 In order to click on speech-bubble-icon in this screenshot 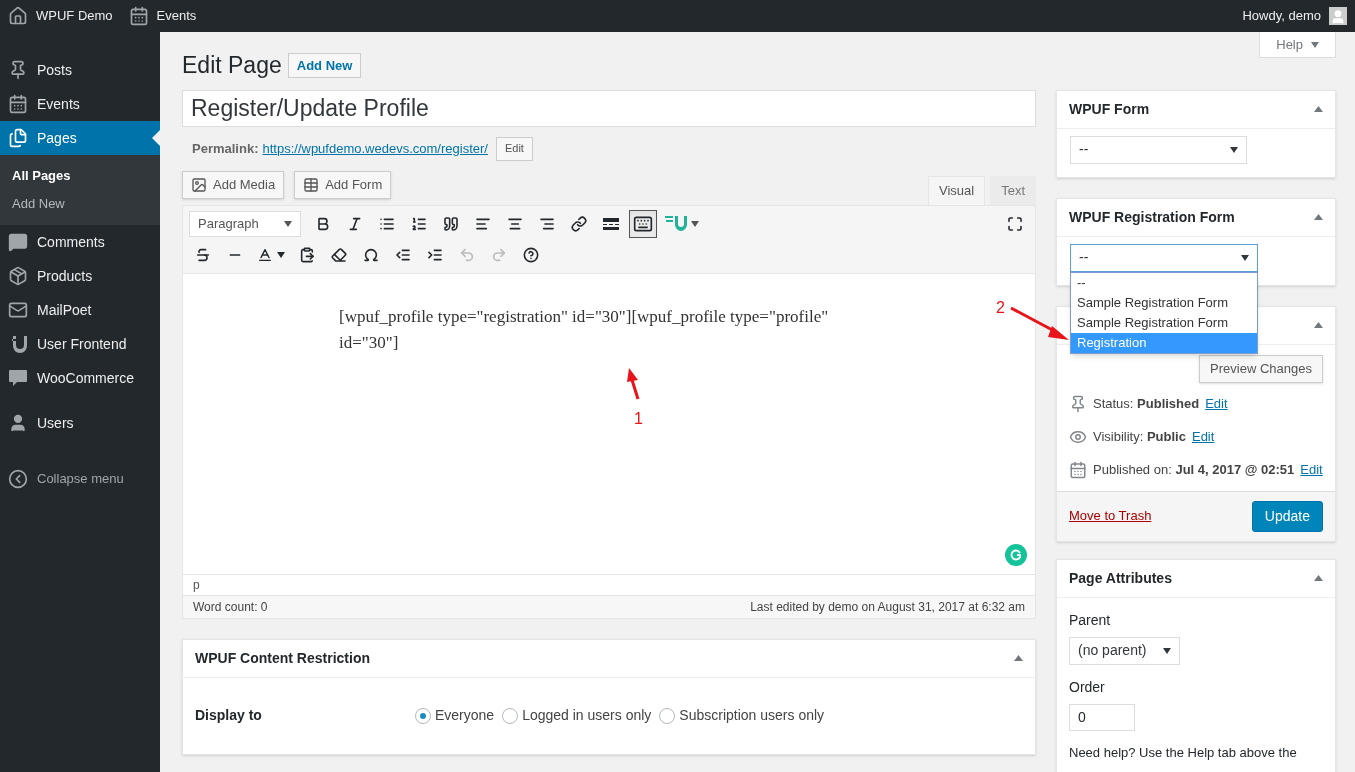, I will do `click(18, 378)`.